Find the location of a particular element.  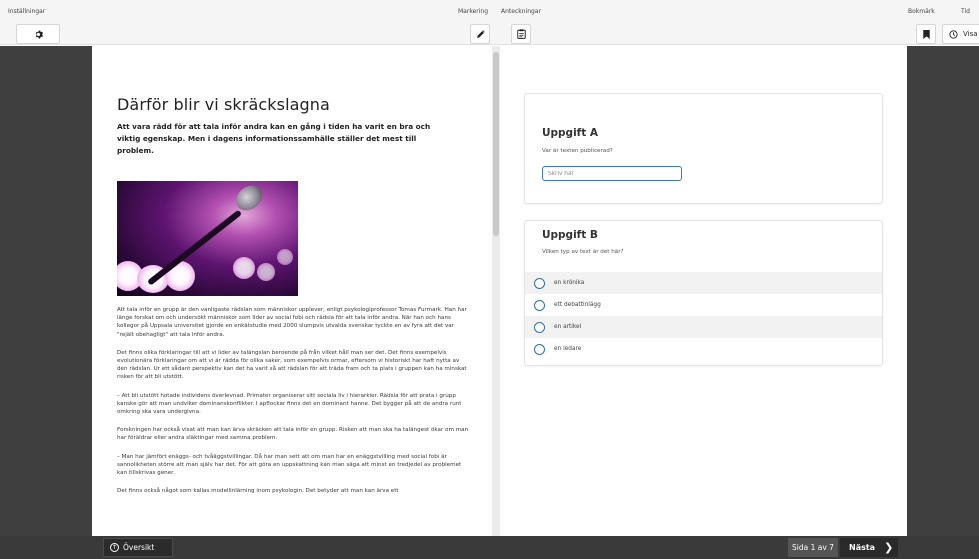

arrow-up-circle-icon: ↑ is located at coordinates (114, 547).